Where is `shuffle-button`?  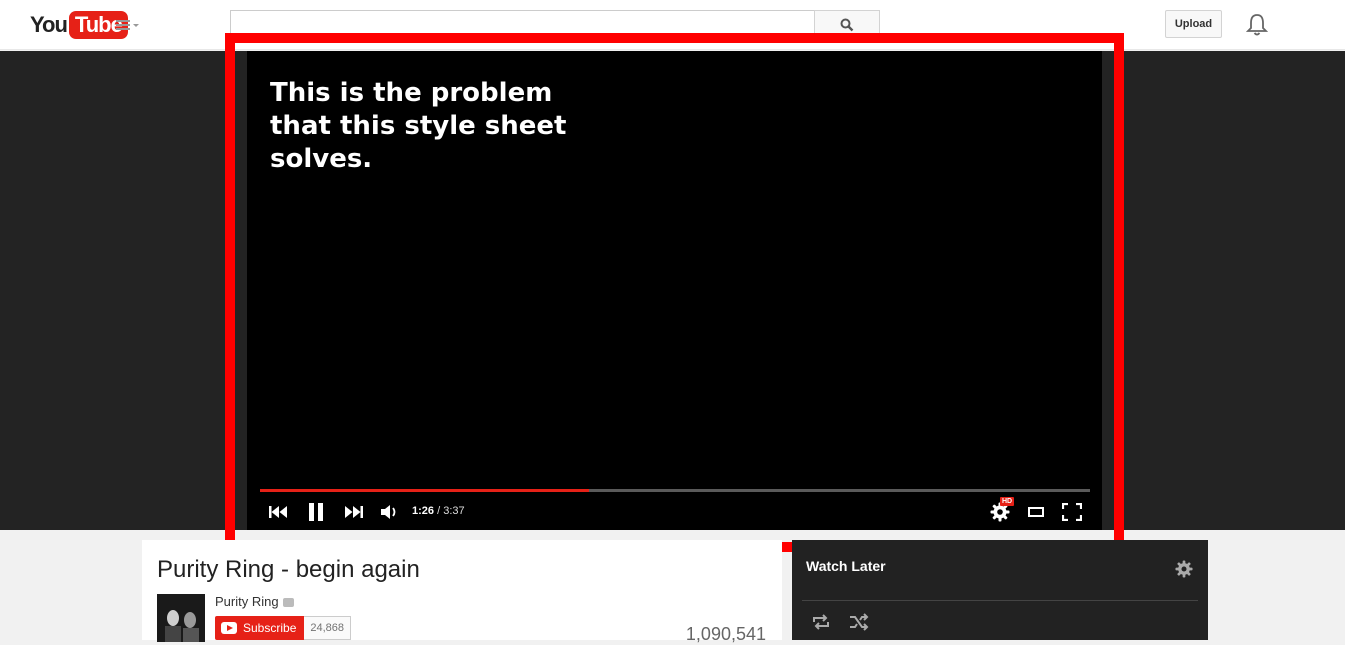 shuffle-button is located at coordinates (859, 622).